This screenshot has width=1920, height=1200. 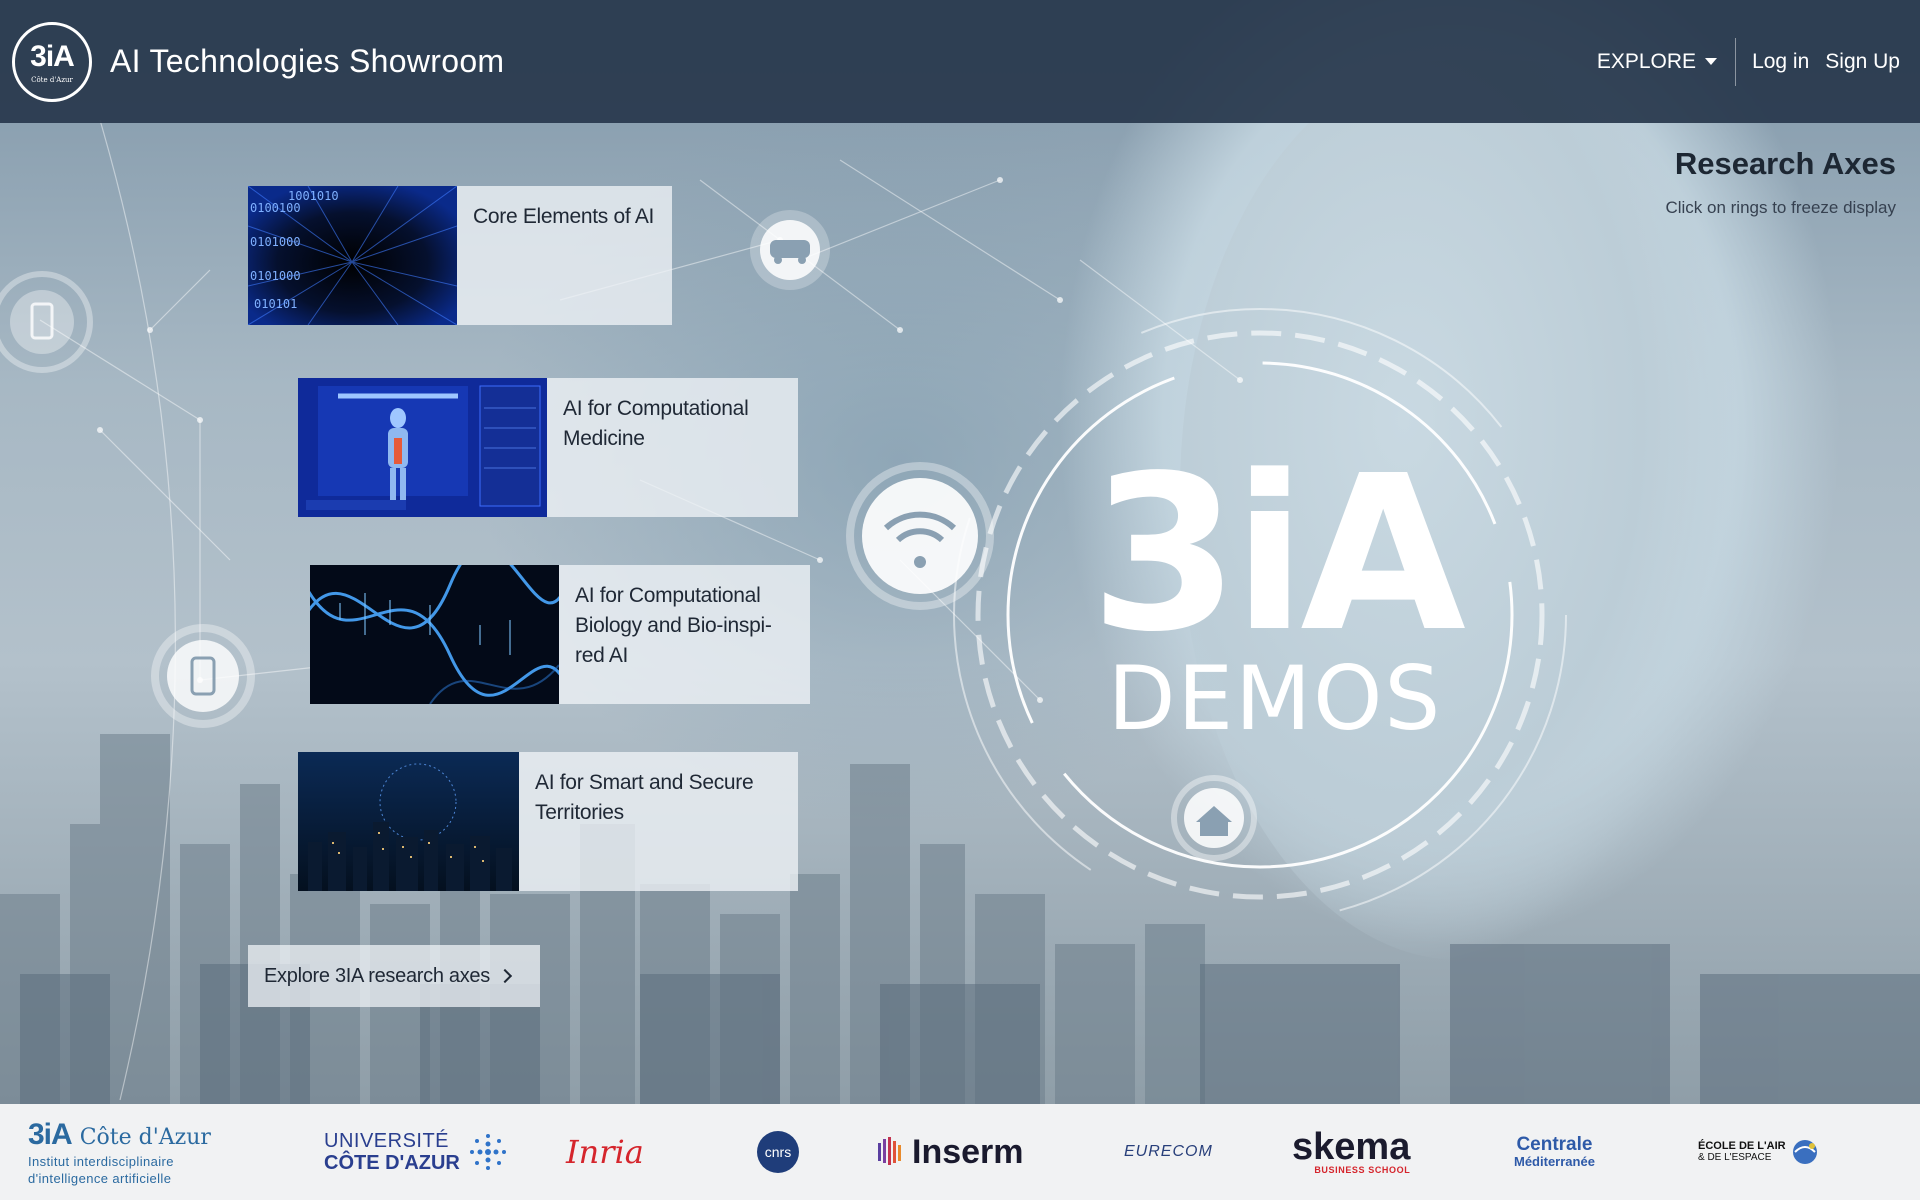 I want to click on human-body-scan-image, so click(x=422, y=447).